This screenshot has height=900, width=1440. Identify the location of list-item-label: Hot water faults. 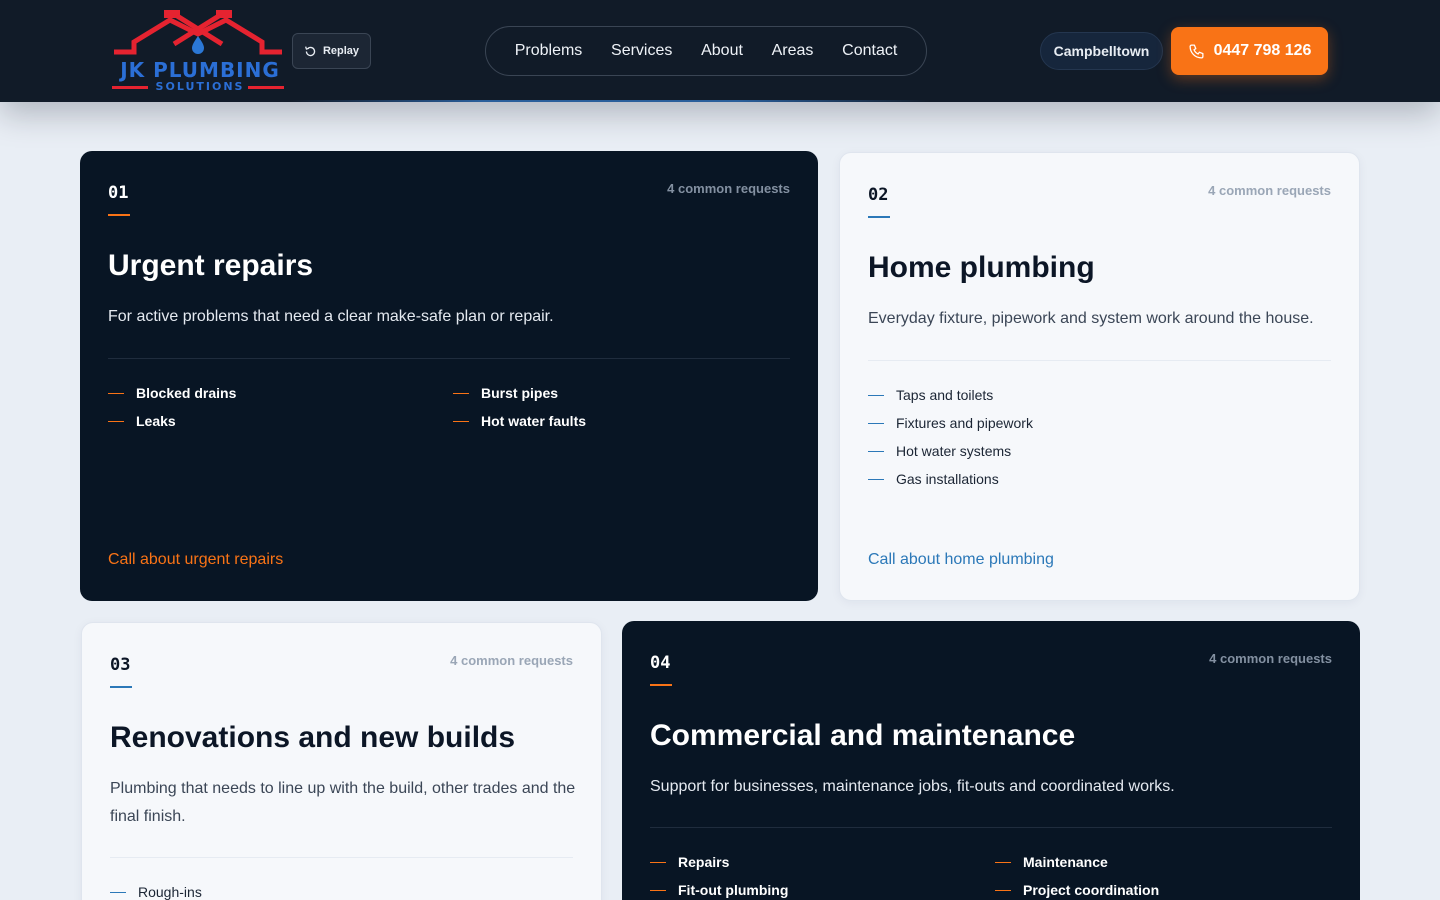
(534, 421).